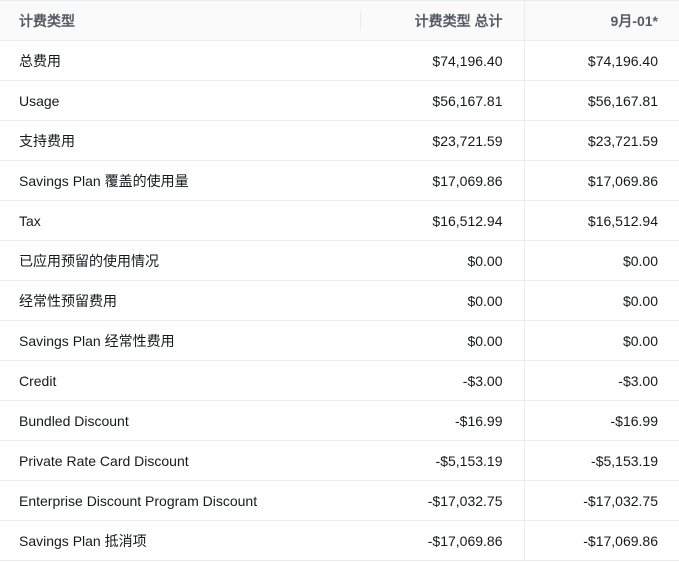 This screenshot has height=563, width=679. What do you see at coordinates (442, 180) in the screenshot?
I see `total-cost-cell: $17,069.86` at bounding box center [442, 180].